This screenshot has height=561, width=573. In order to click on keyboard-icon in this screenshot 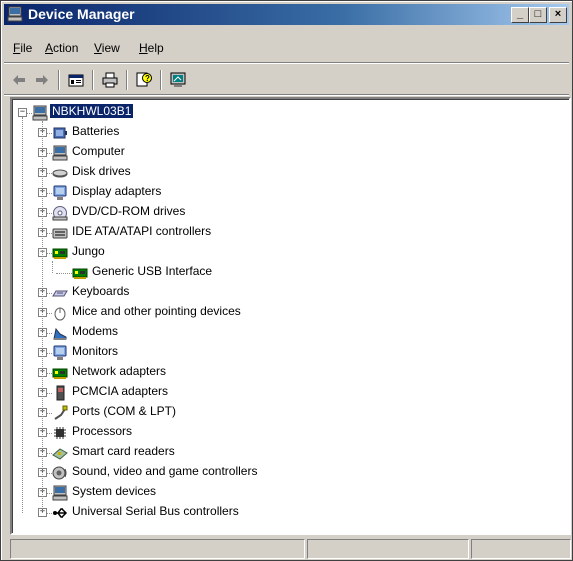, I will do `click(60, 293)`.